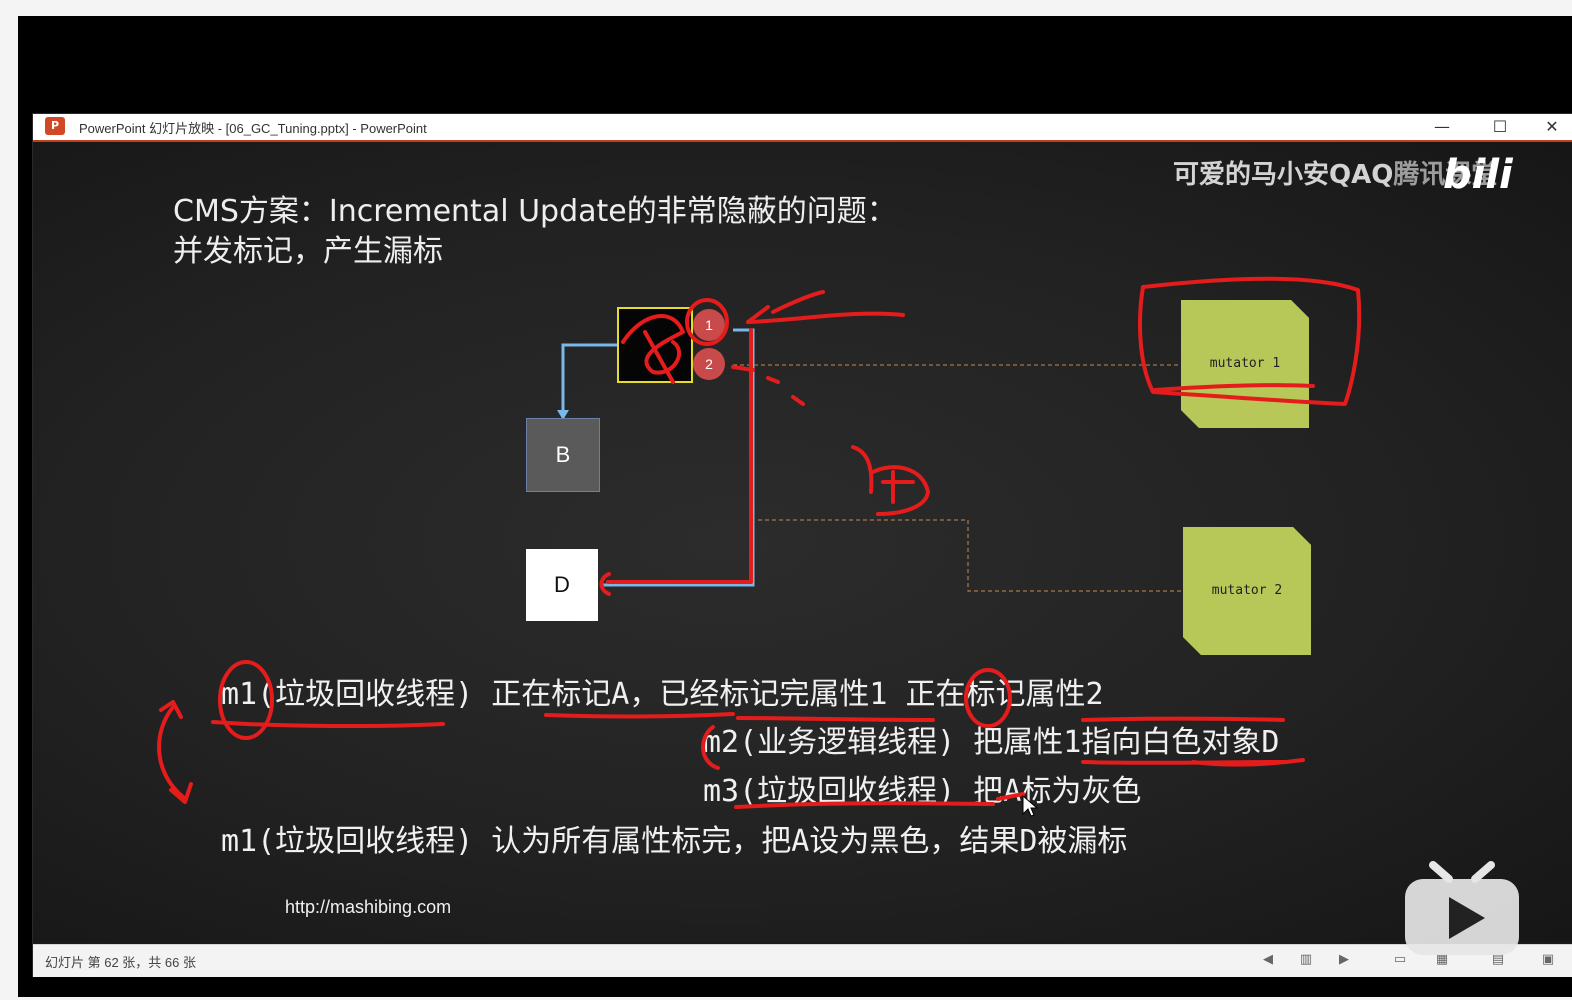  Describe the element at coordinates (890, 480) in the screenshot. I see `gray-char-annotation` at that location.